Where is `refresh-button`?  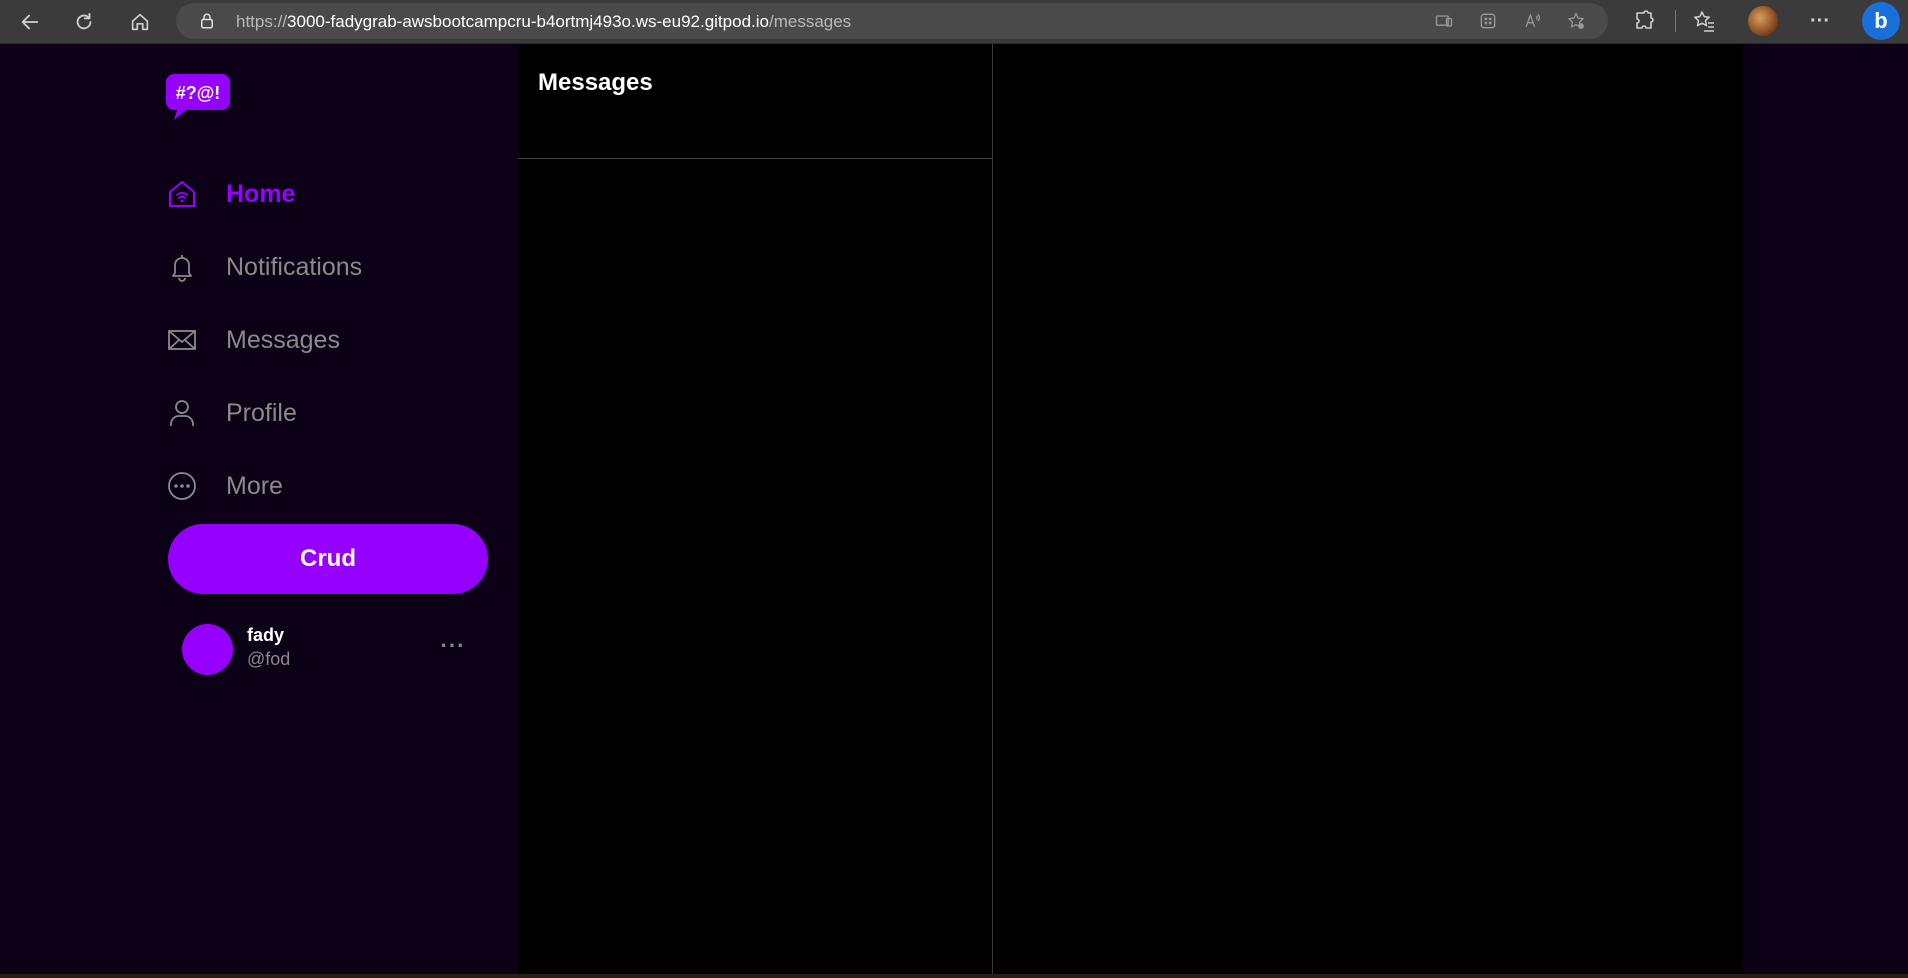
refresh-button is located at coordinates (84, 22).